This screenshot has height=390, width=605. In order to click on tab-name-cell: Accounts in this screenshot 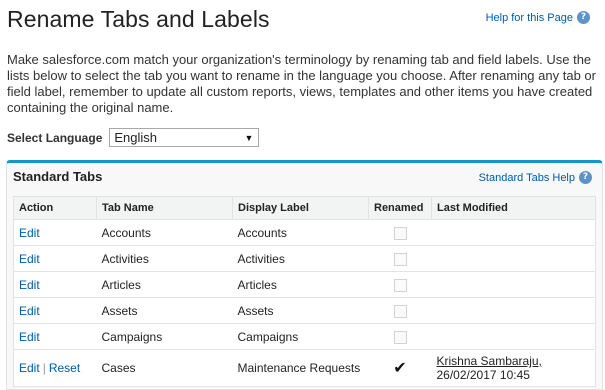, I will do `click(164, 232)`.